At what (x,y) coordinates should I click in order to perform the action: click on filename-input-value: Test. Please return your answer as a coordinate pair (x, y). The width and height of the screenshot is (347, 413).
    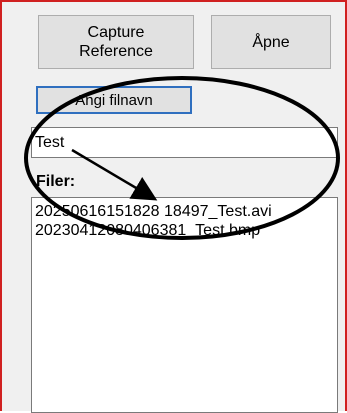
    Looking at the image, I should click on (50, 142).